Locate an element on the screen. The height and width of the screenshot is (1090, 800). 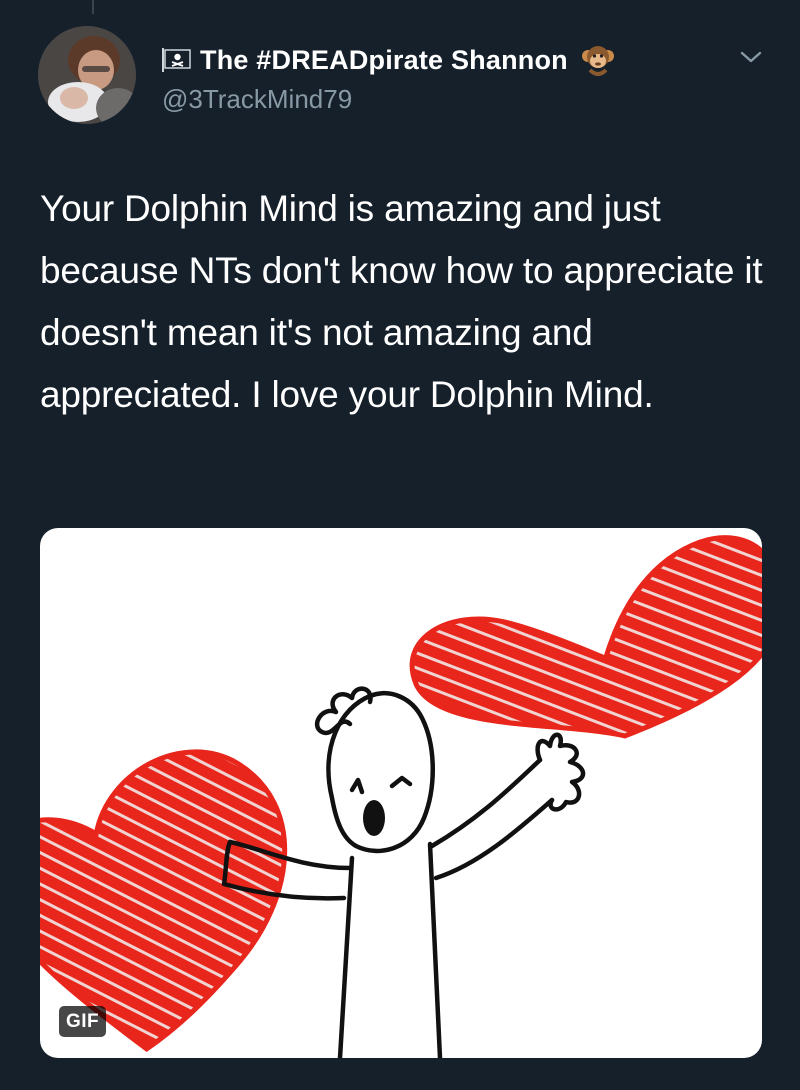
author-handle: @3TrackMind79 is located at coordinates (257, 99).